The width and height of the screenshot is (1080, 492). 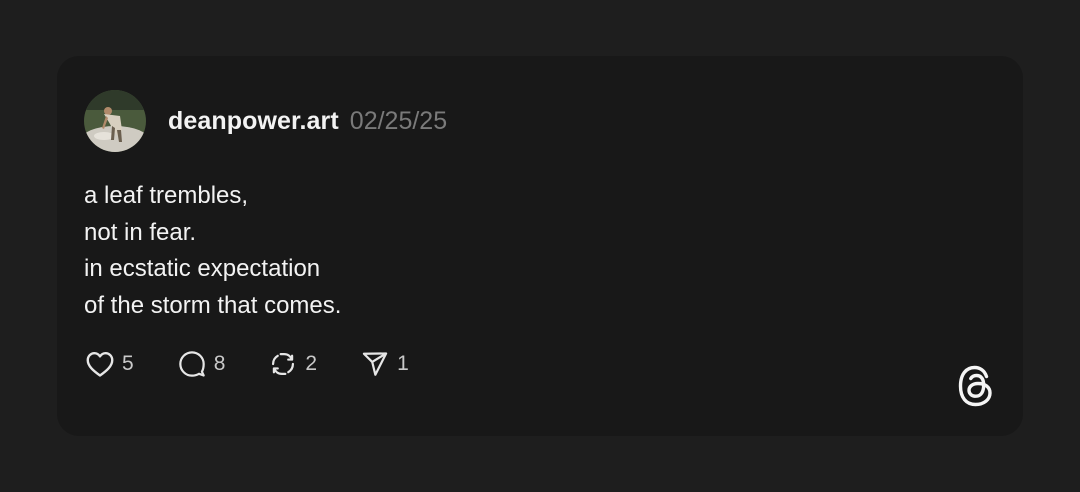 I want to click on repost-button: 2, so click(x=292, y=364).